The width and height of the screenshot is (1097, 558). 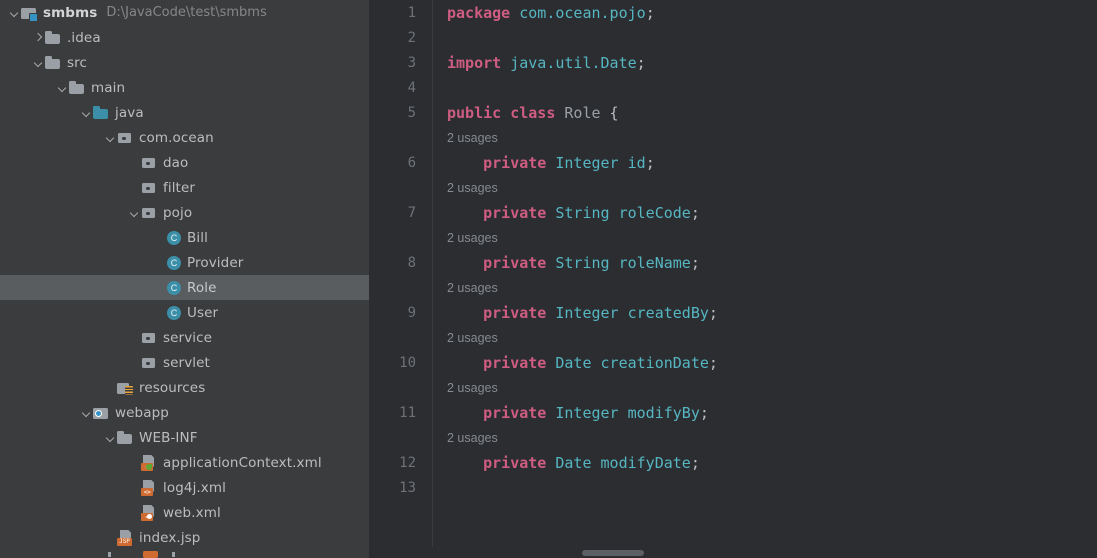 What do you see at coordinates (178, 212) in the screenshot?
I see `tree-node-label: pojo` at bounding box center [178, 212].